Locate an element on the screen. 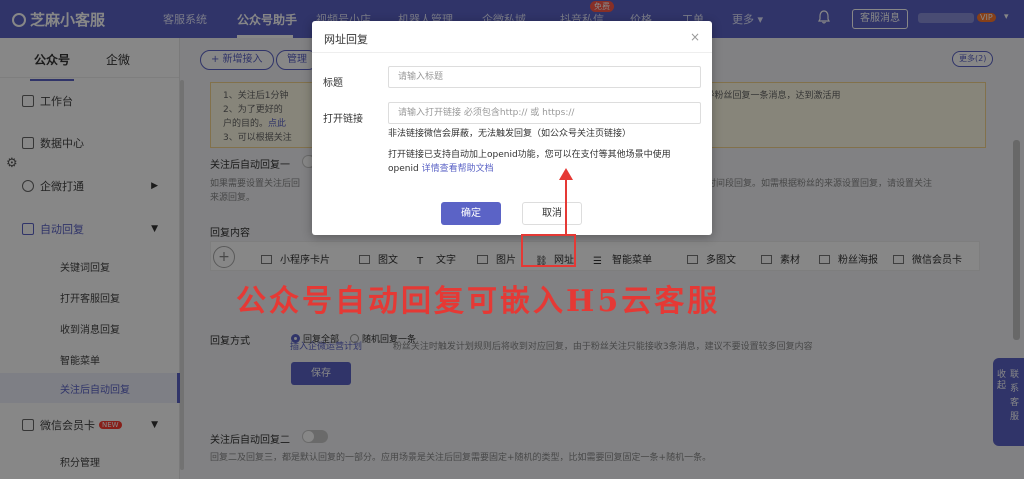  confirm-button: 确定 is located at coordinates (471, 213).